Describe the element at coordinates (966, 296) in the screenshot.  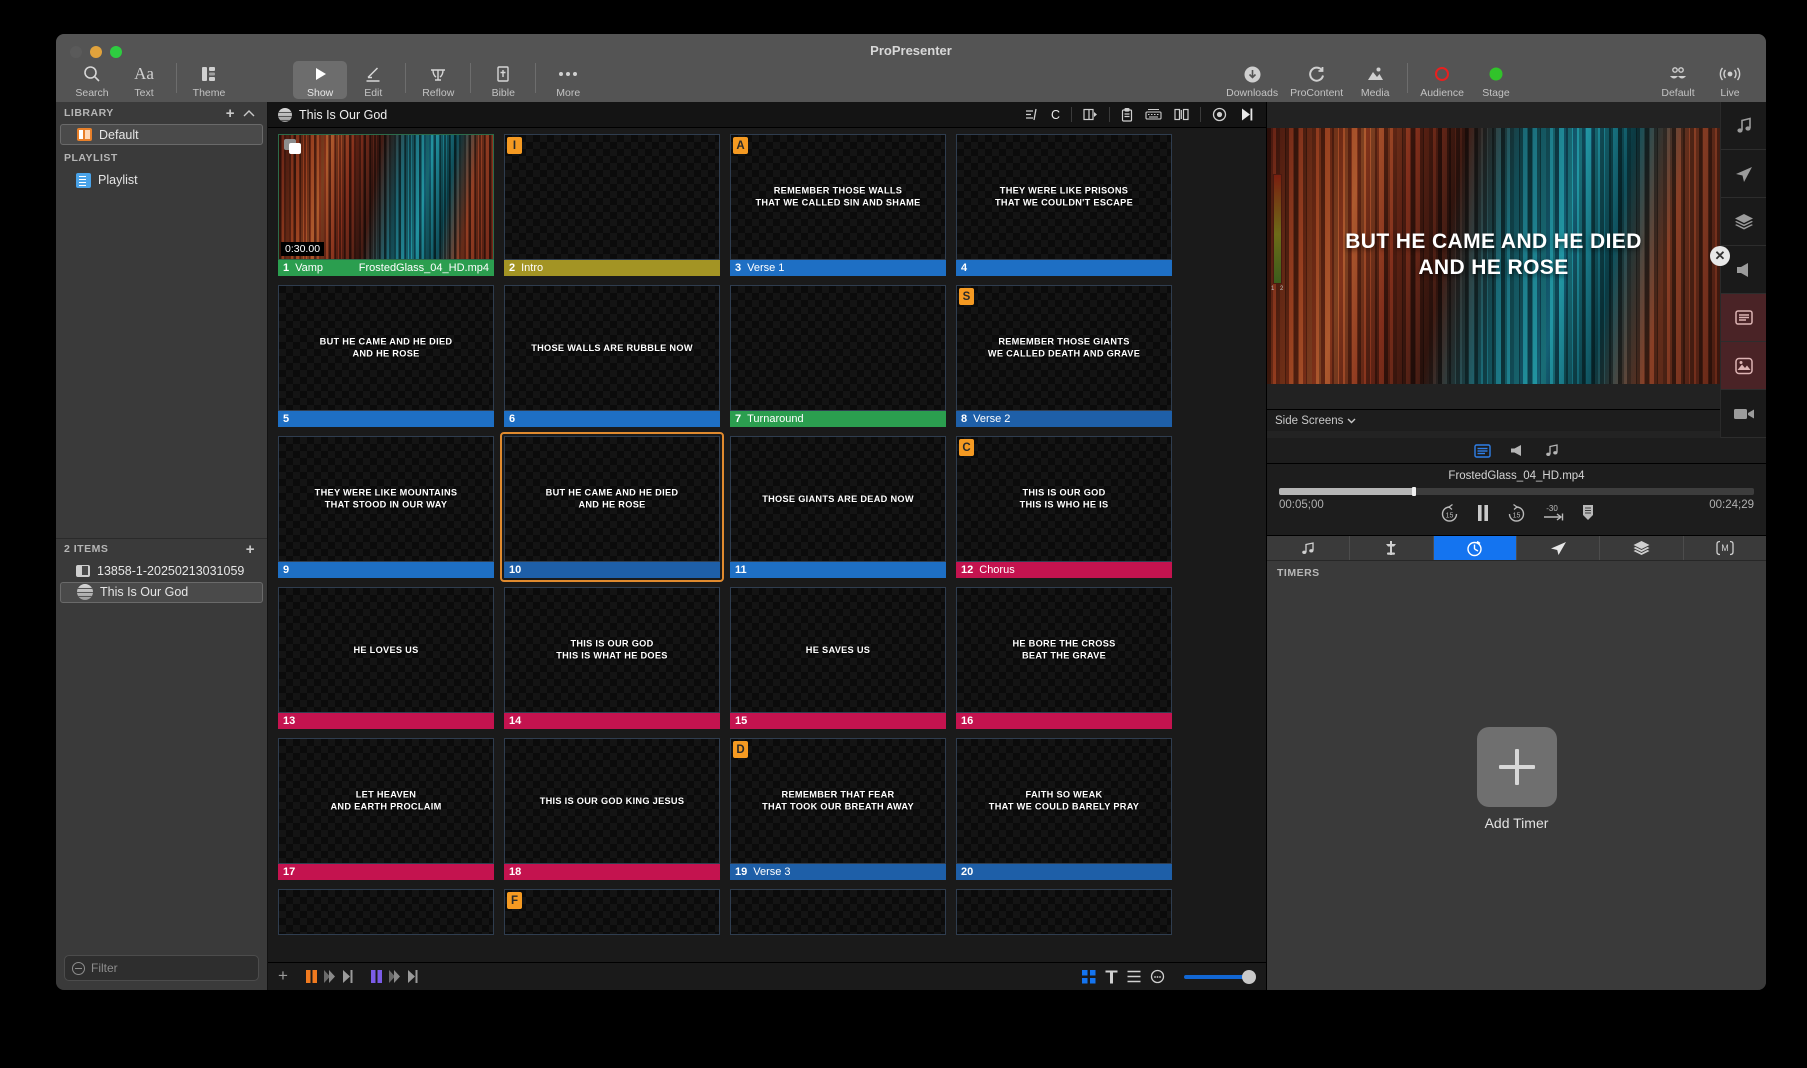
I see `slide-hotkey-badge: S` at that location.